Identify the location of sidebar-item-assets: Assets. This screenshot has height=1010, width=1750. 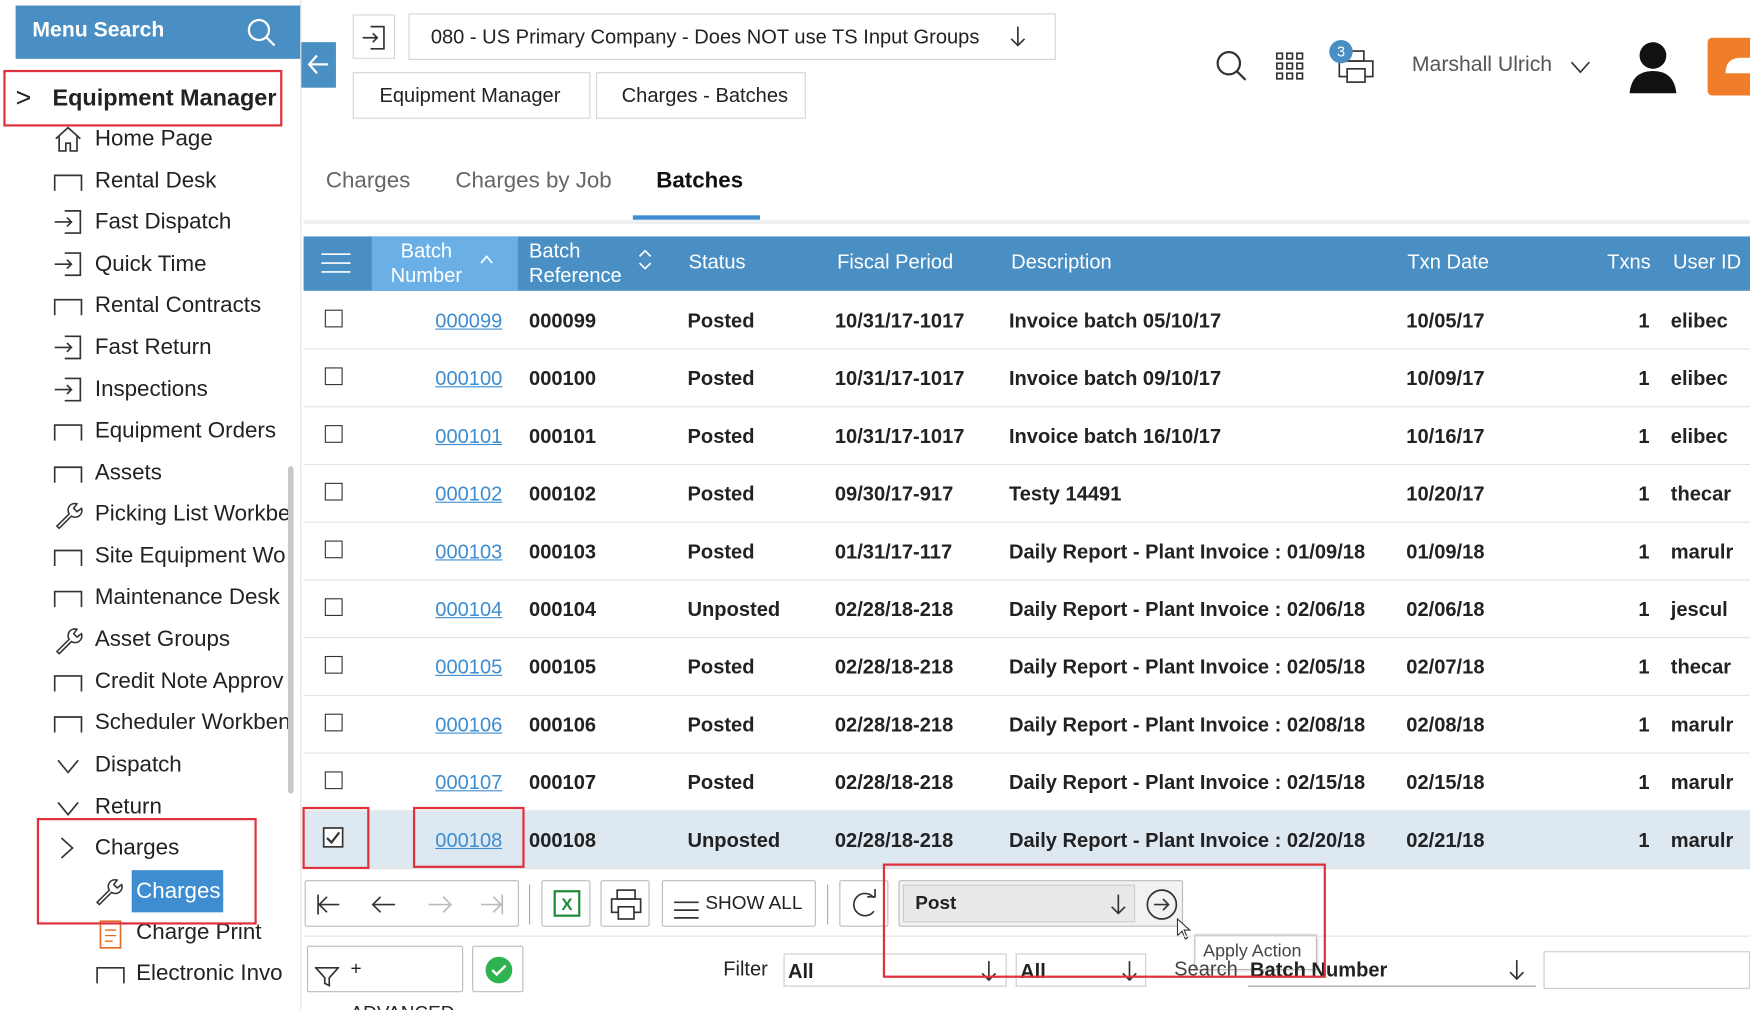
(144, 473).